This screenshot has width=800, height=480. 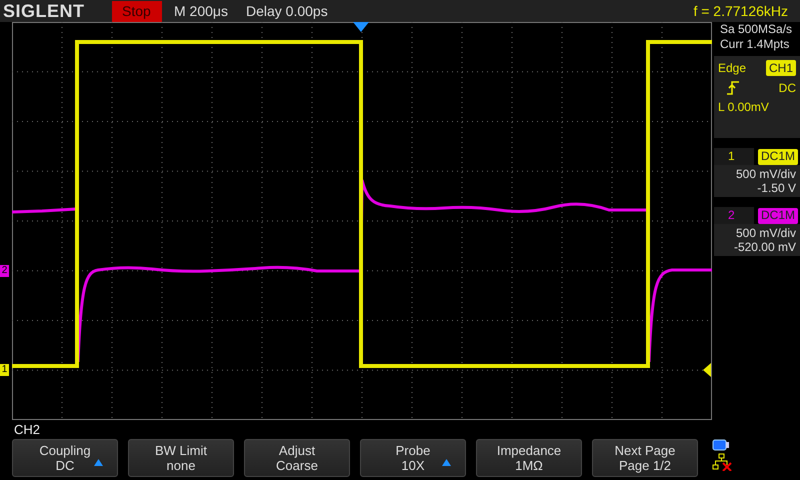 What do you see at coordinates (776, 188) in the screenshot?
I see `vertical-offset: -1.50 V` at bounding box center [776, 188].